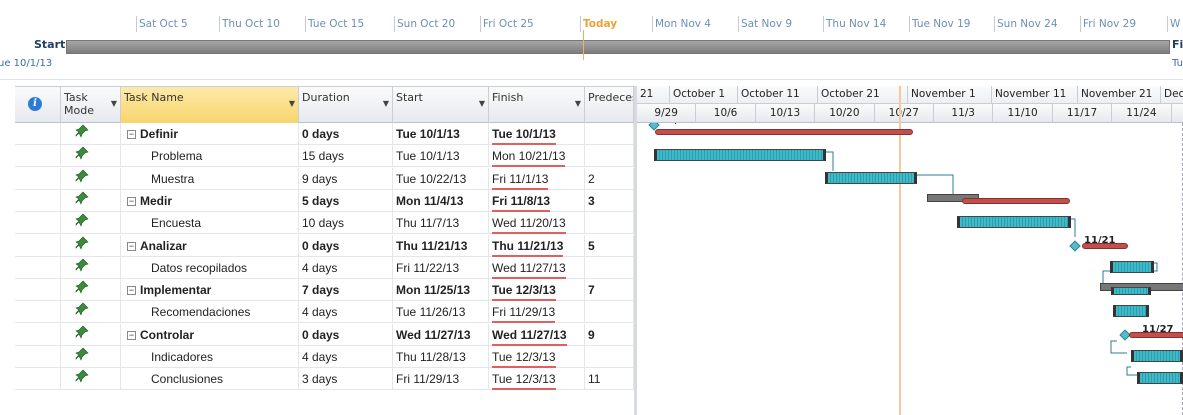 The height and width of the screenshot is (415, 1183). Describe the element at coordinates (441, 334) in the screenshot. I see `start-cell: Wed 11/27/13` at that location.